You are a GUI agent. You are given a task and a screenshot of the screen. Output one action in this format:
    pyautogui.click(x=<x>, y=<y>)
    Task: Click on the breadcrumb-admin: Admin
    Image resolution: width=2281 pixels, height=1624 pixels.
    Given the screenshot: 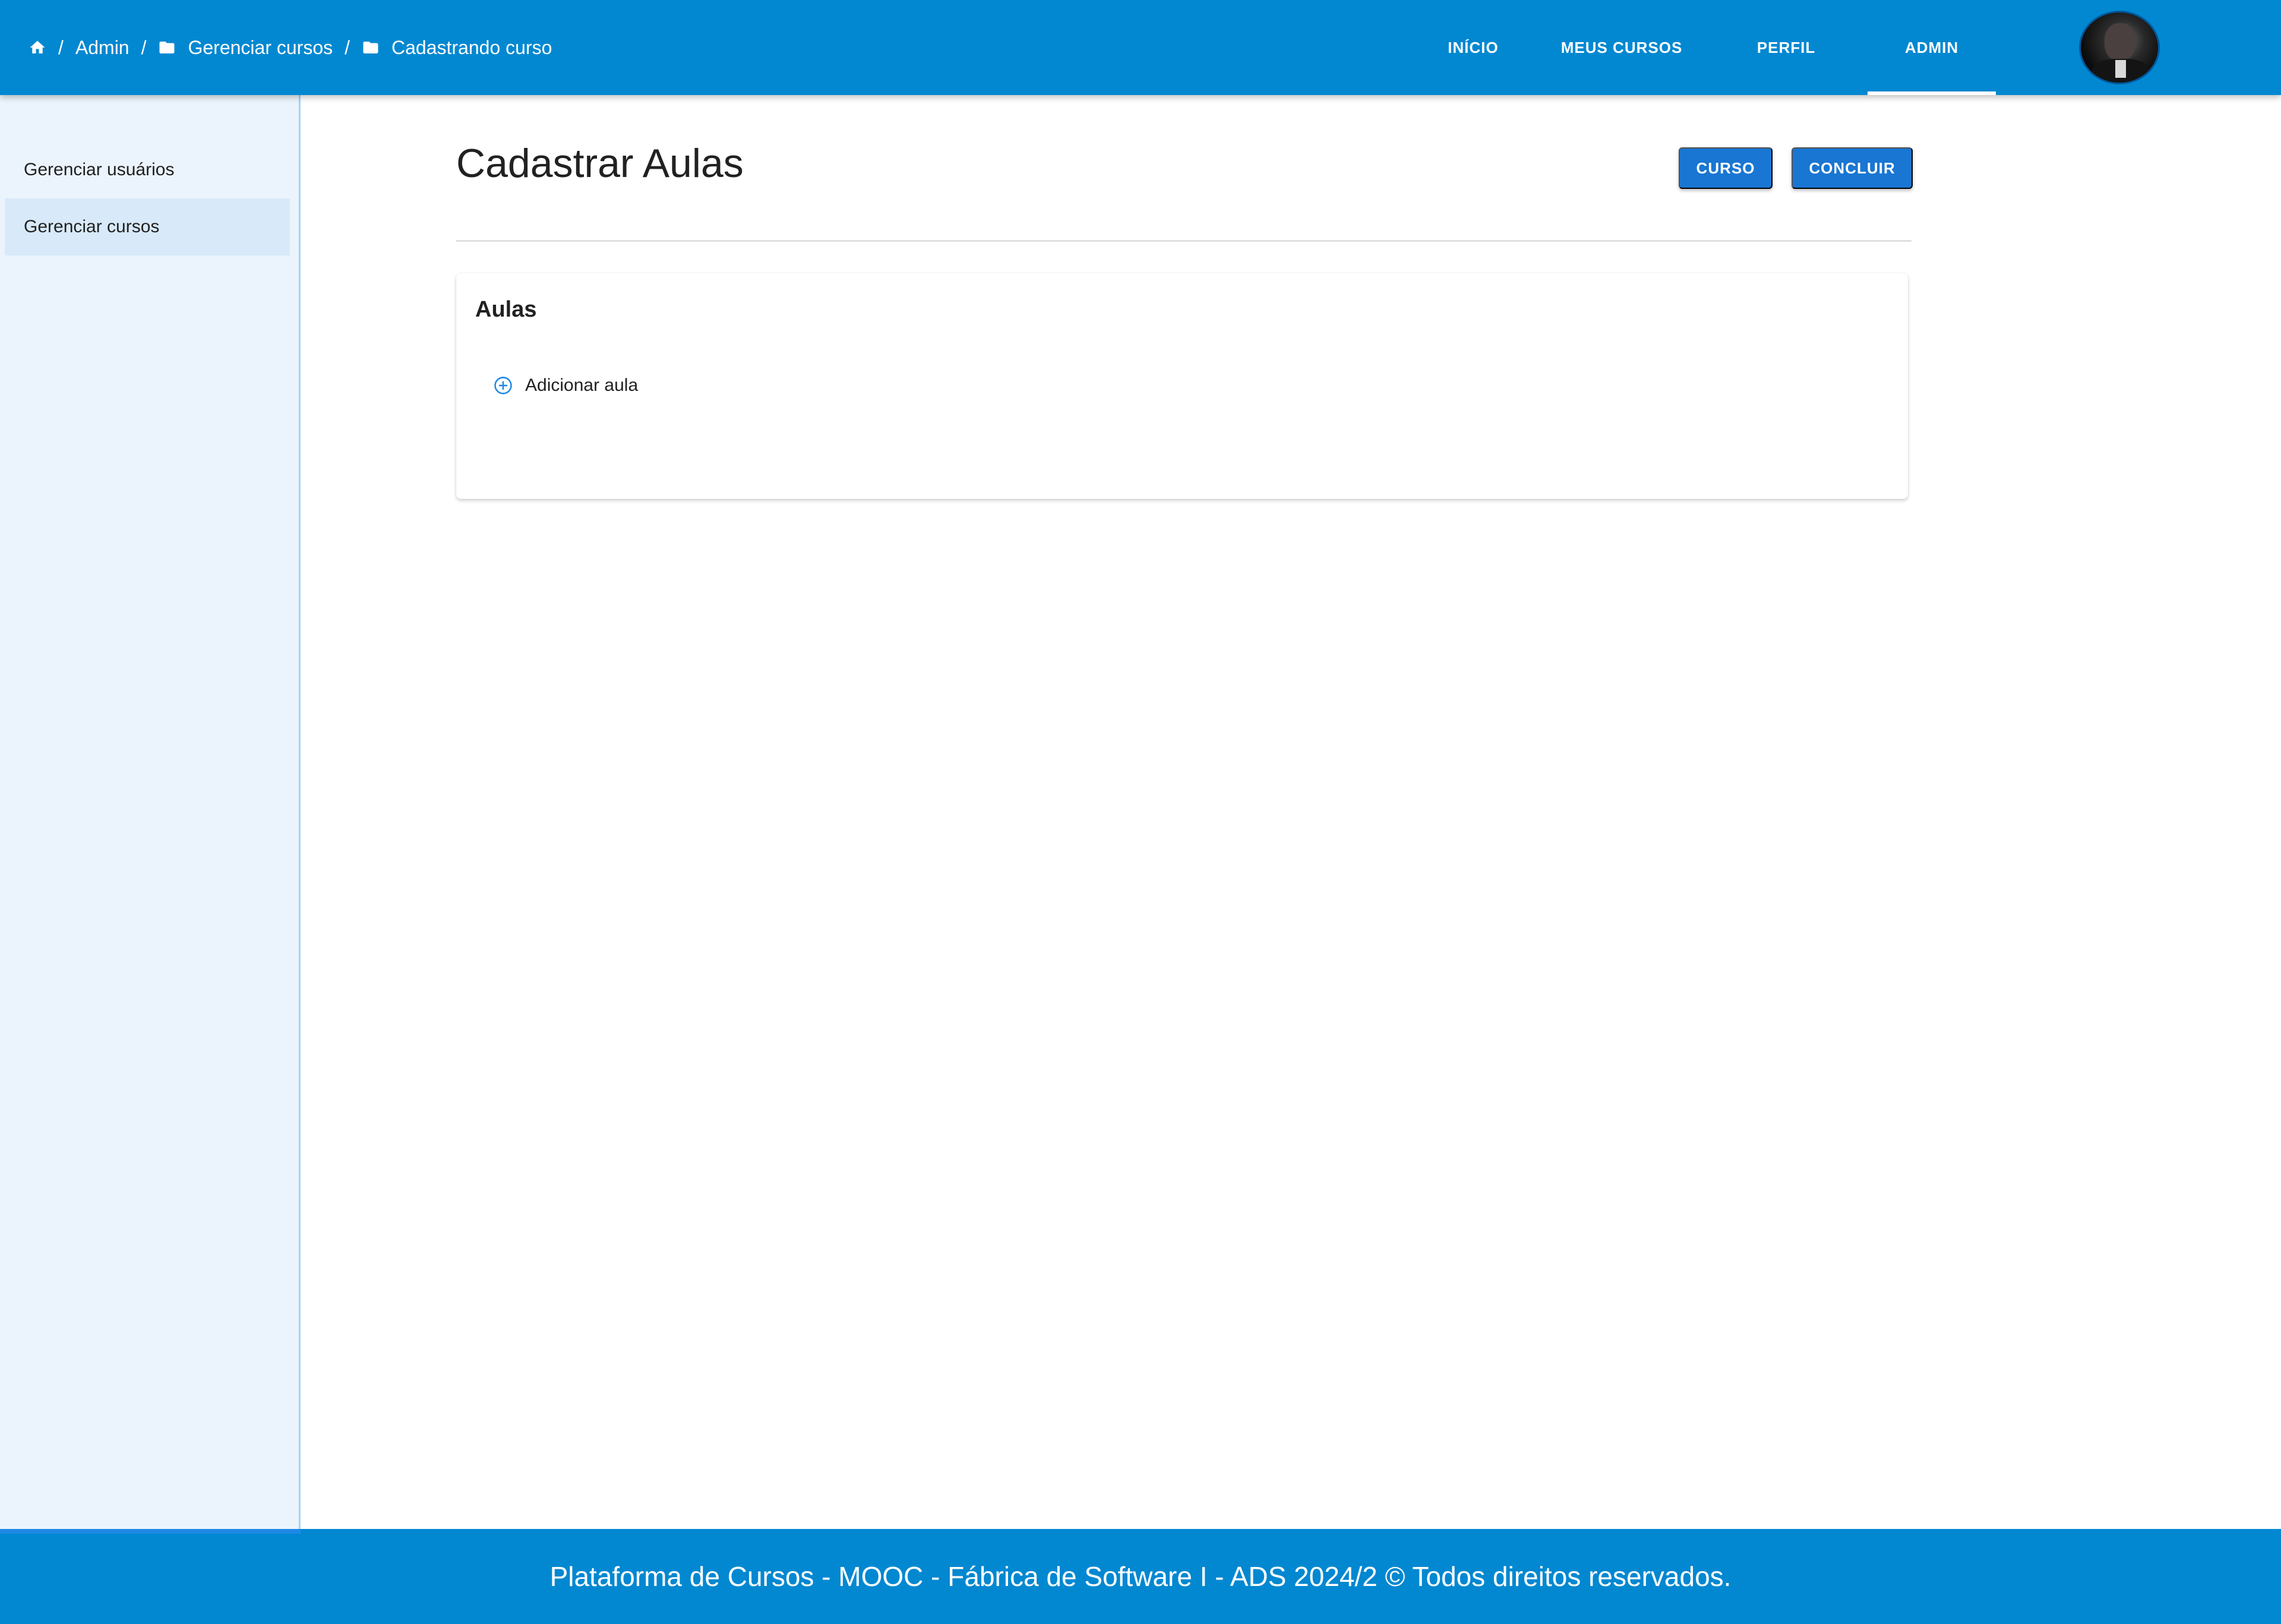 What is the action you would take?
    pyautogui.click(x=102, y=48)
    